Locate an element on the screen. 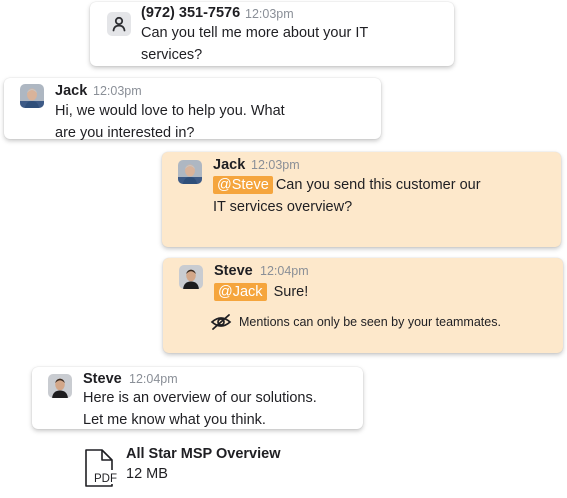  svg-text: PDF is located at coordinates (105, 479).